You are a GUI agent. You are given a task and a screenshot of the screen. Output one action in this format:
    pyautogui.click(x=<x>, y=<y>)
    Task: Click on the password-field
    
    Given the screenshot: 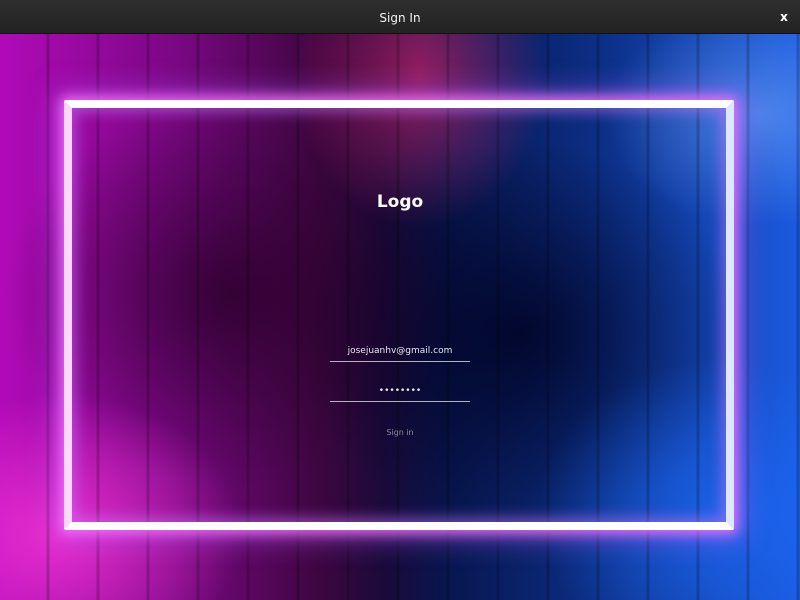 What is the action you would take?
    pyautogui.click(x=400, y=391)
    